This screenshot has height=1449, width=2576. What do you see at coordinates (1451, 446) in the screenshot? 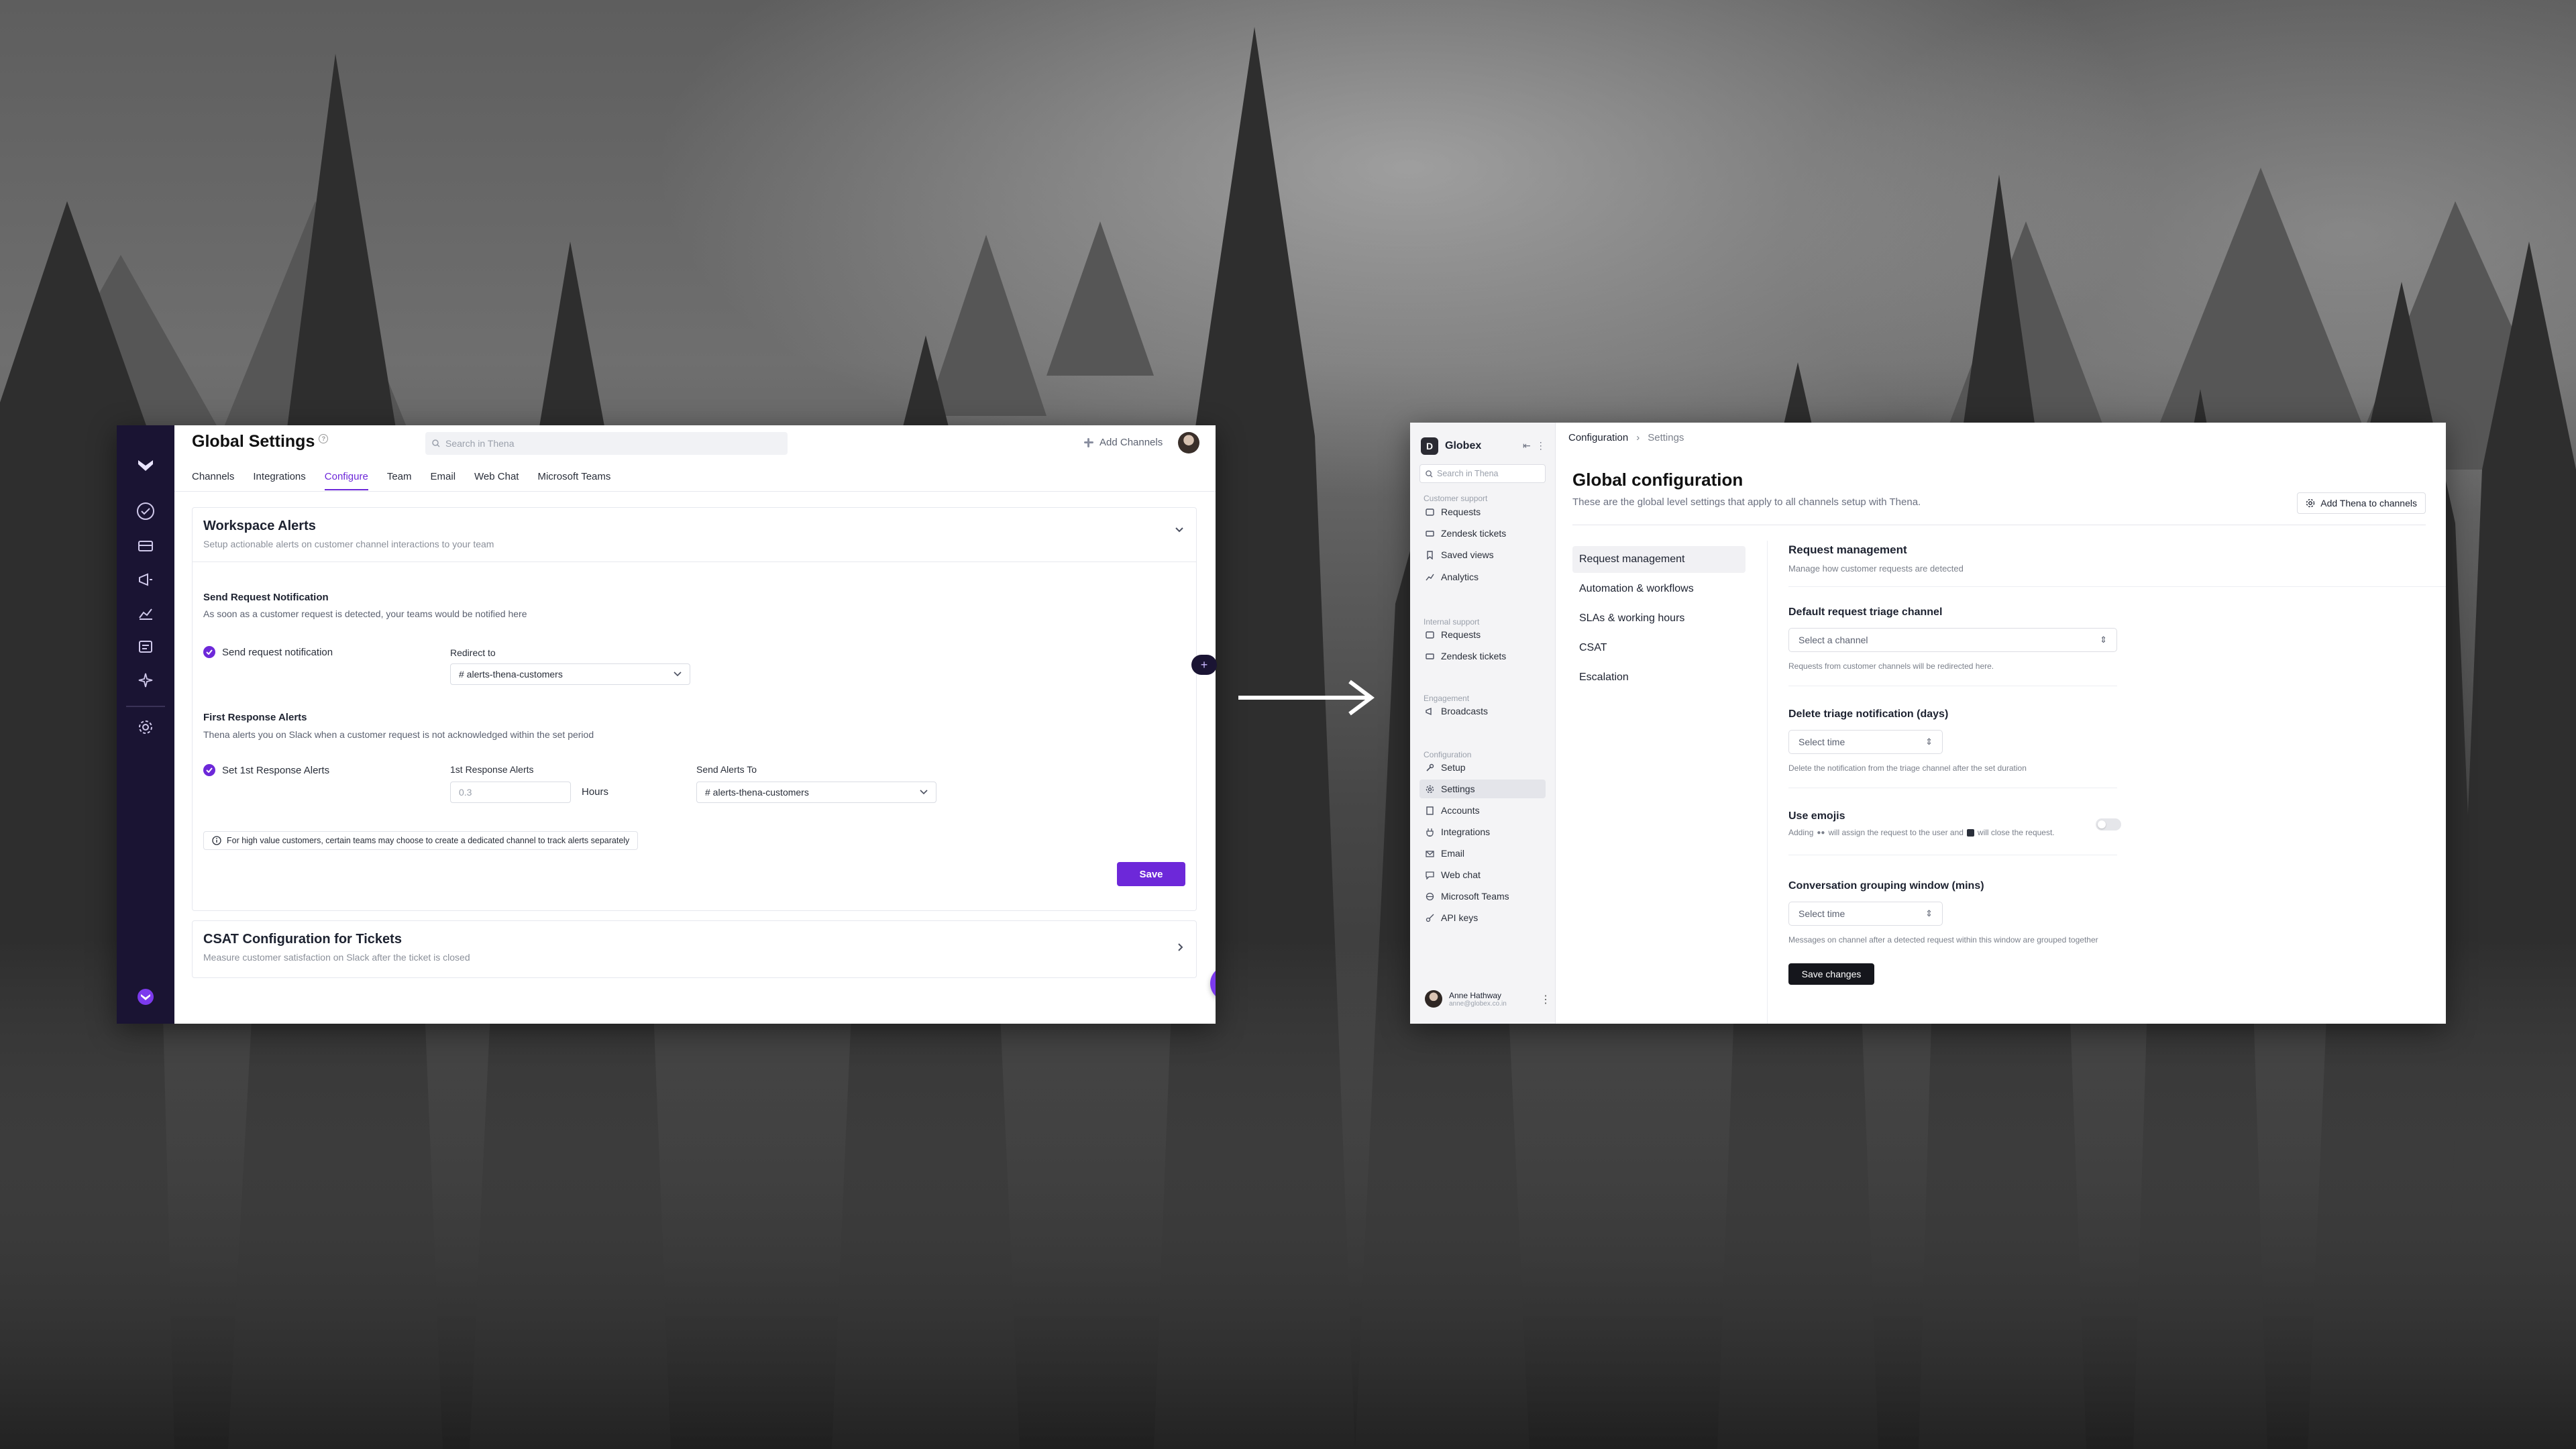
I see `org-switcher: D Globex` at bounding box center [1451, 446].